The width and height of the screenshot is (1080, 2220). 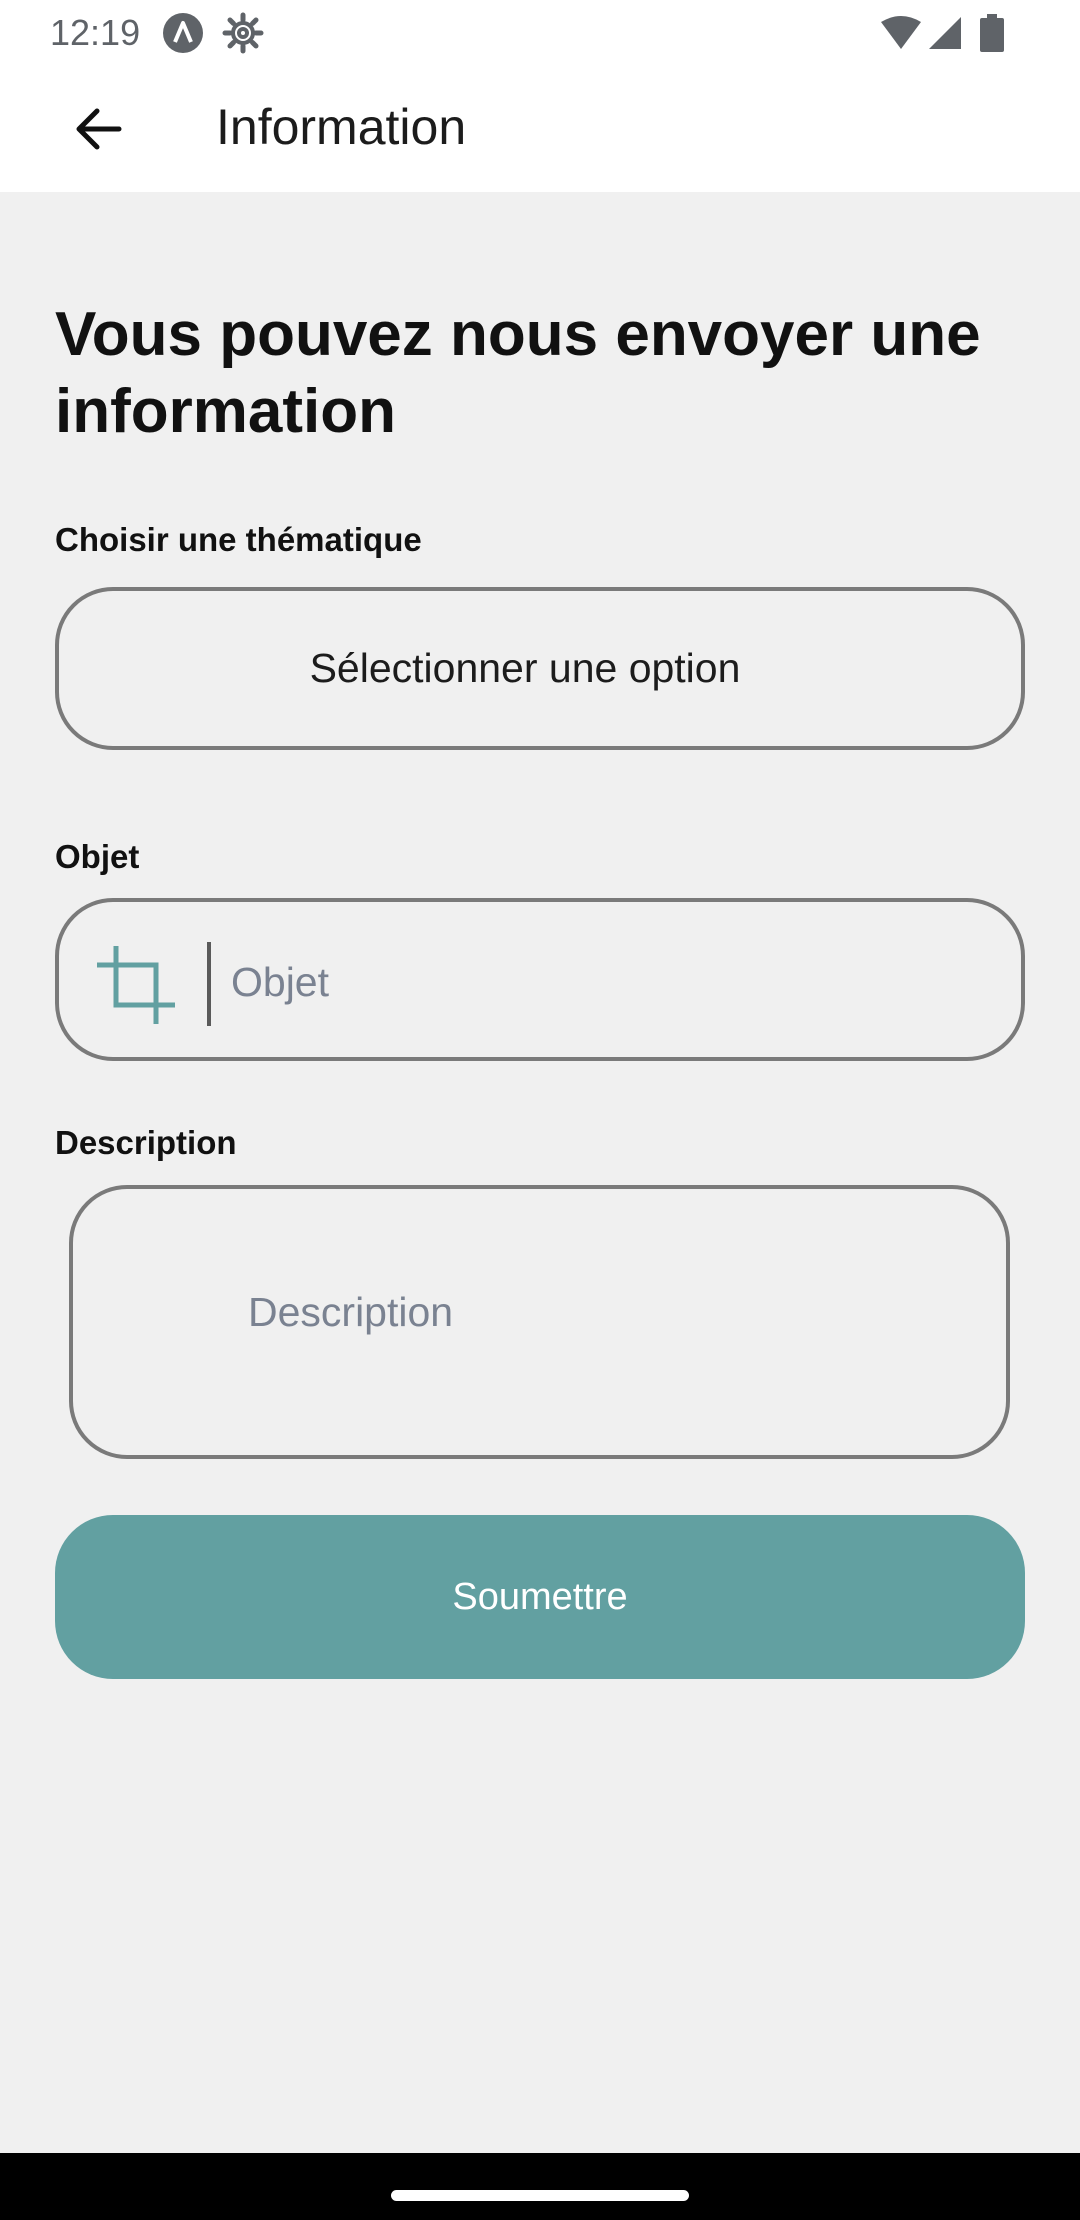 I want to click on signal-icon, so click(x=945, y=33).